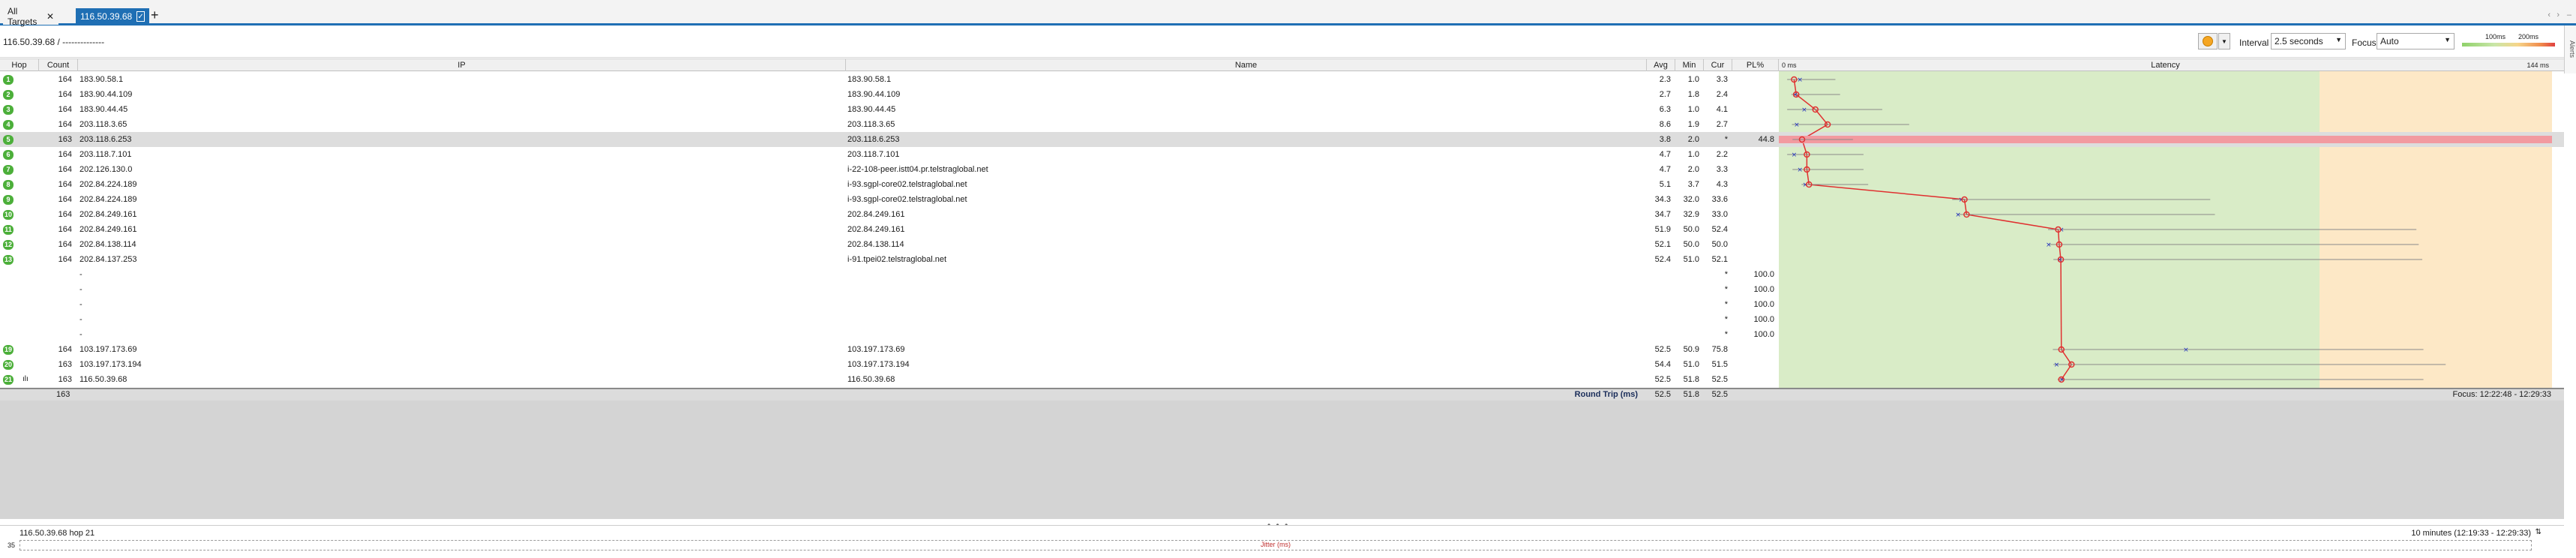  What do you see at coordinates (2166, 139) in the screenshot?
I see `packet-loss-bar` at bounding box center [2166, 139].